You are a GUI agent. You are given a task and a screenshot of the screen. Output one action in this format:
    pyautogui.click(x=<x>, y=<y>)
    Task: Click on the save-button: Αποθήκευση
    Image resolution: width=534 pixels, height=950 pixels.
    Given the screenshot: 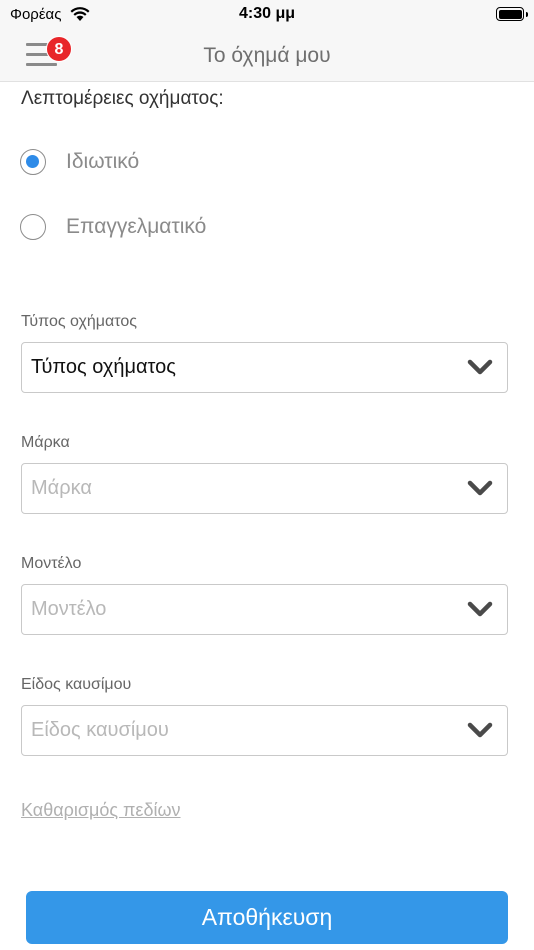 What is the action you would take?
    pyautogui.click(x=267, y=917)
    